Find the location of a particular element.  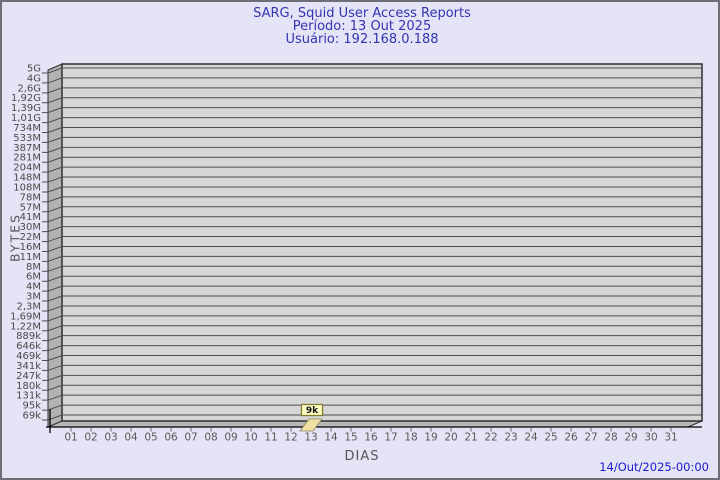

x-tick-label: 30 is located at coordinates (650, 438).